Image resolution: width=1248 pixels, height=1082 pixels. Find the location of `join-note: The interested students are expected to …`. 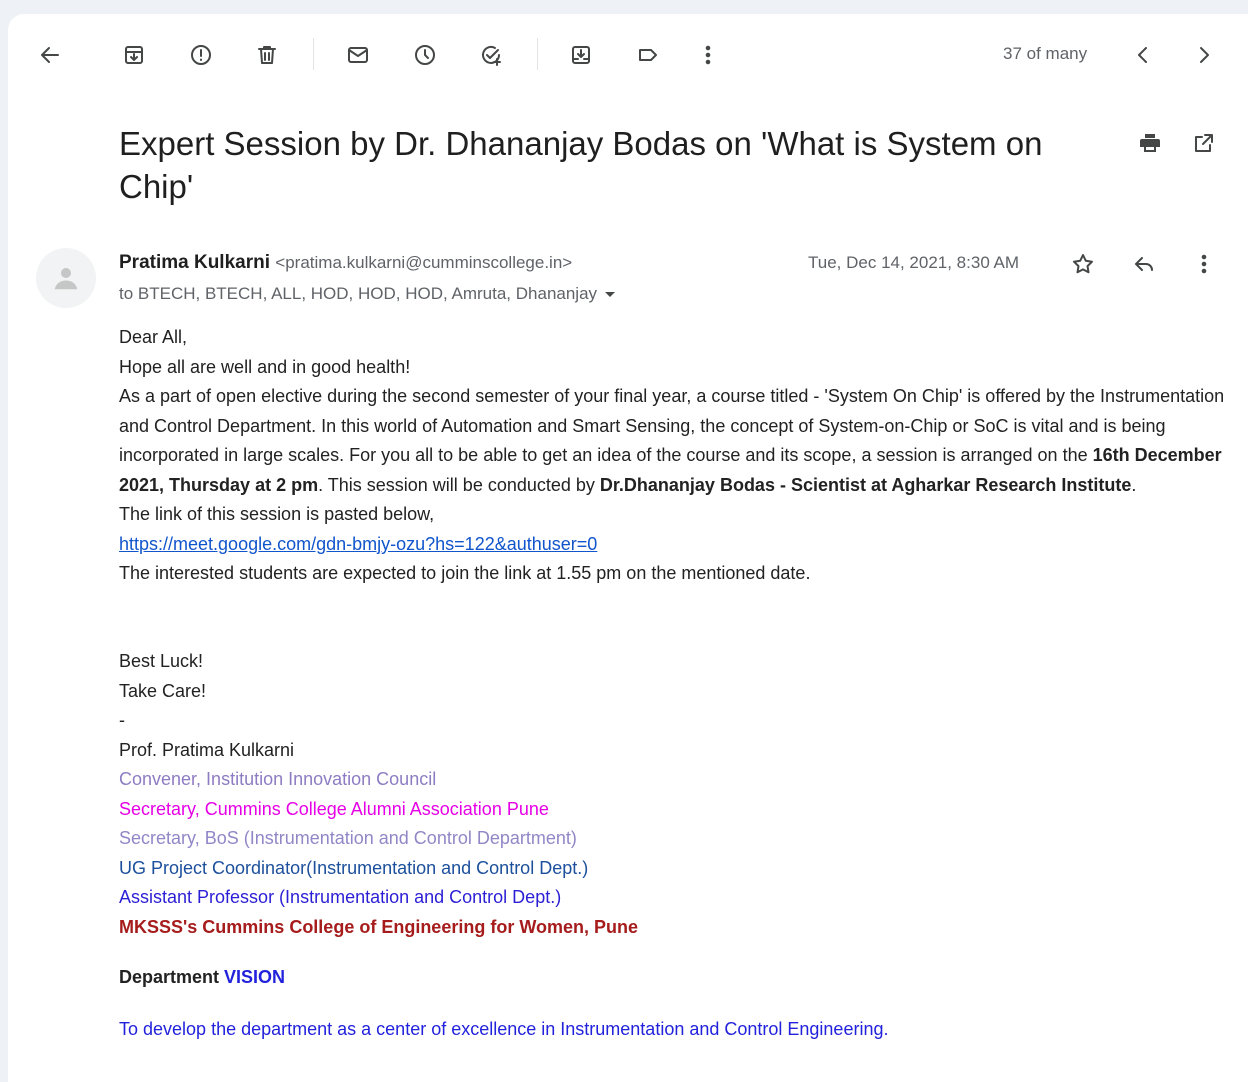

join-note: The interested students are expected to … is located at coordinates (465, 573).